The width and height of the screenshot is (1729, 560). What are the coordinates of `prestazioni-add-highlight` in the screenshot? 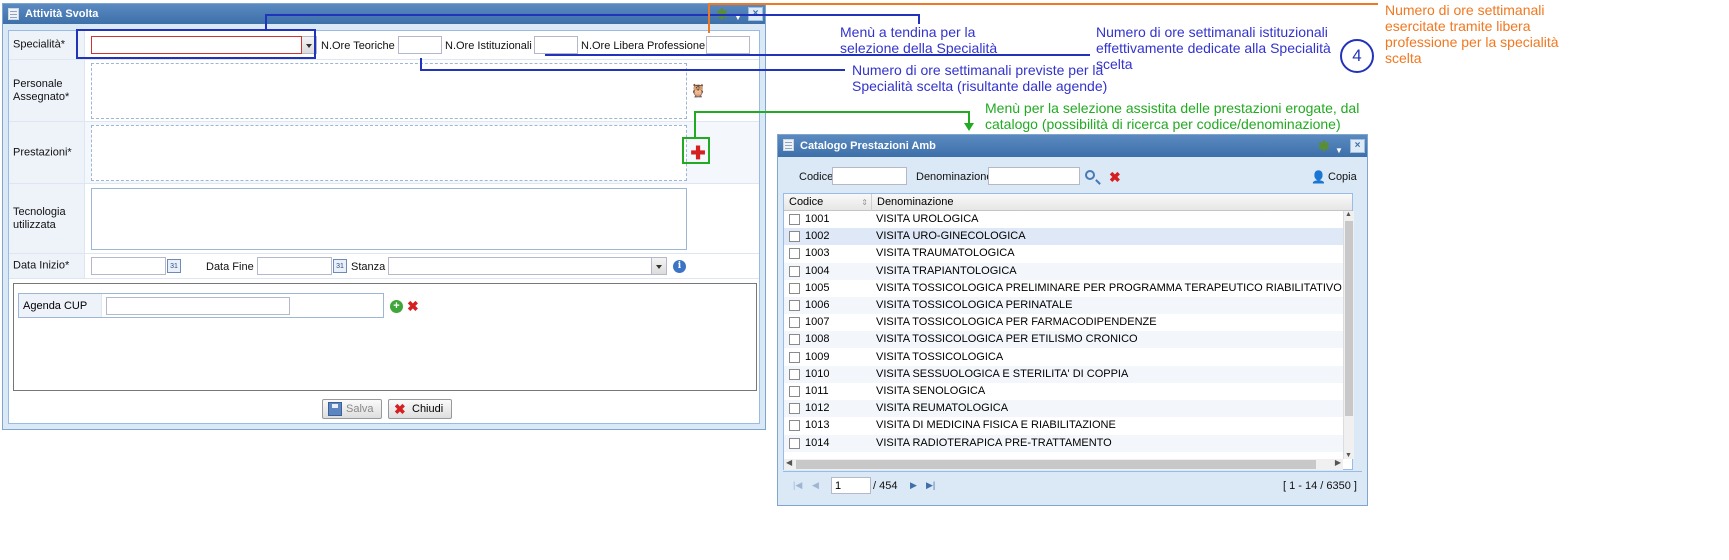 It's located at (696, 150).